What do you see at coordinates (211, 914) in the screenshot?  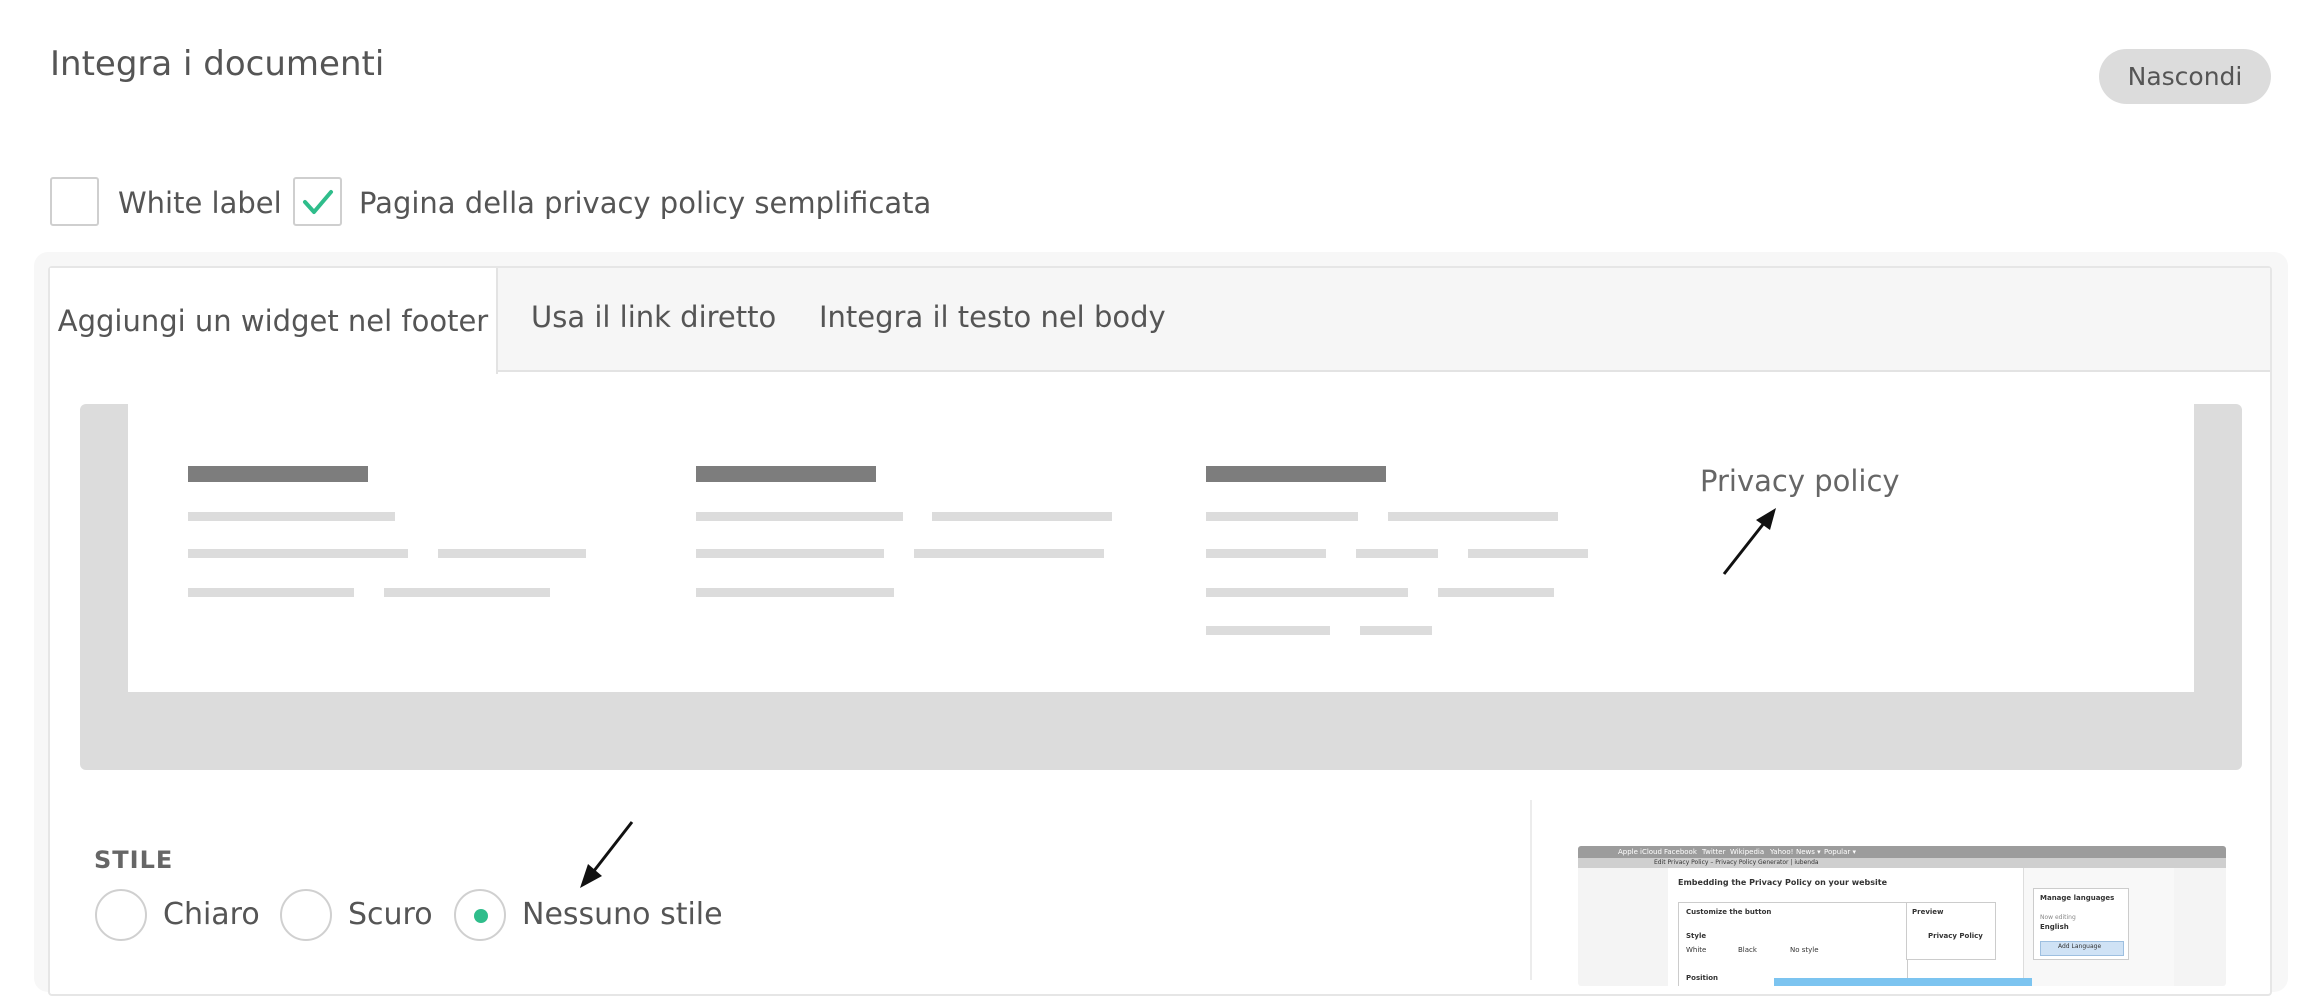 I see `style-light-label: Chiaro` at bounding box center [211, 914].